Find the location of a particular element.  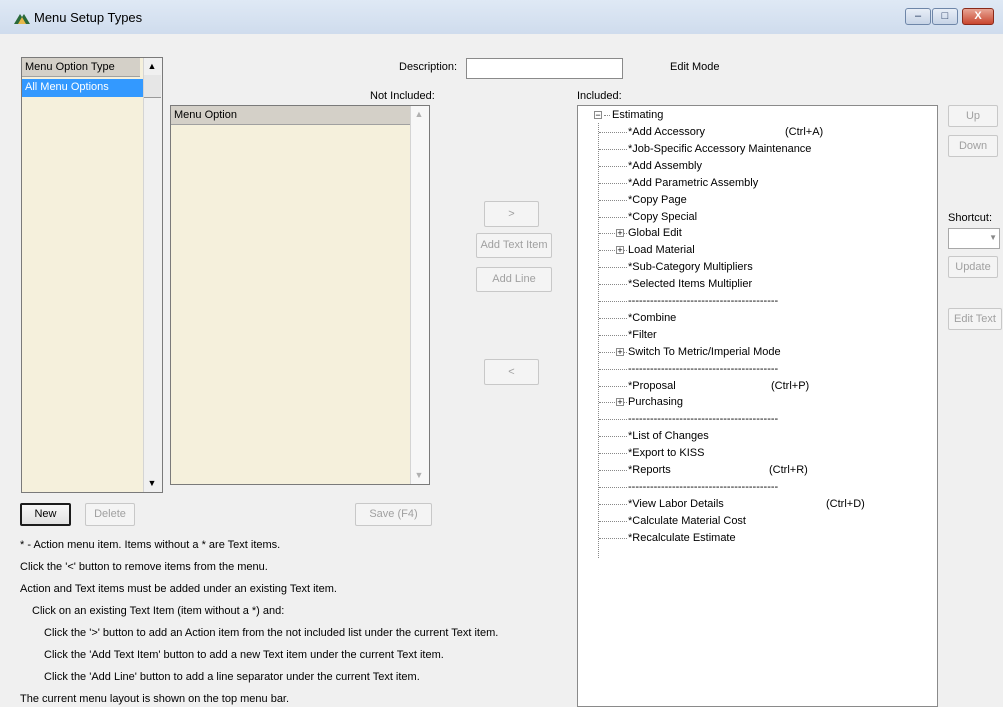

tree-item-shortcut: (Ctrl+P) is located at coordinates (790, 385).